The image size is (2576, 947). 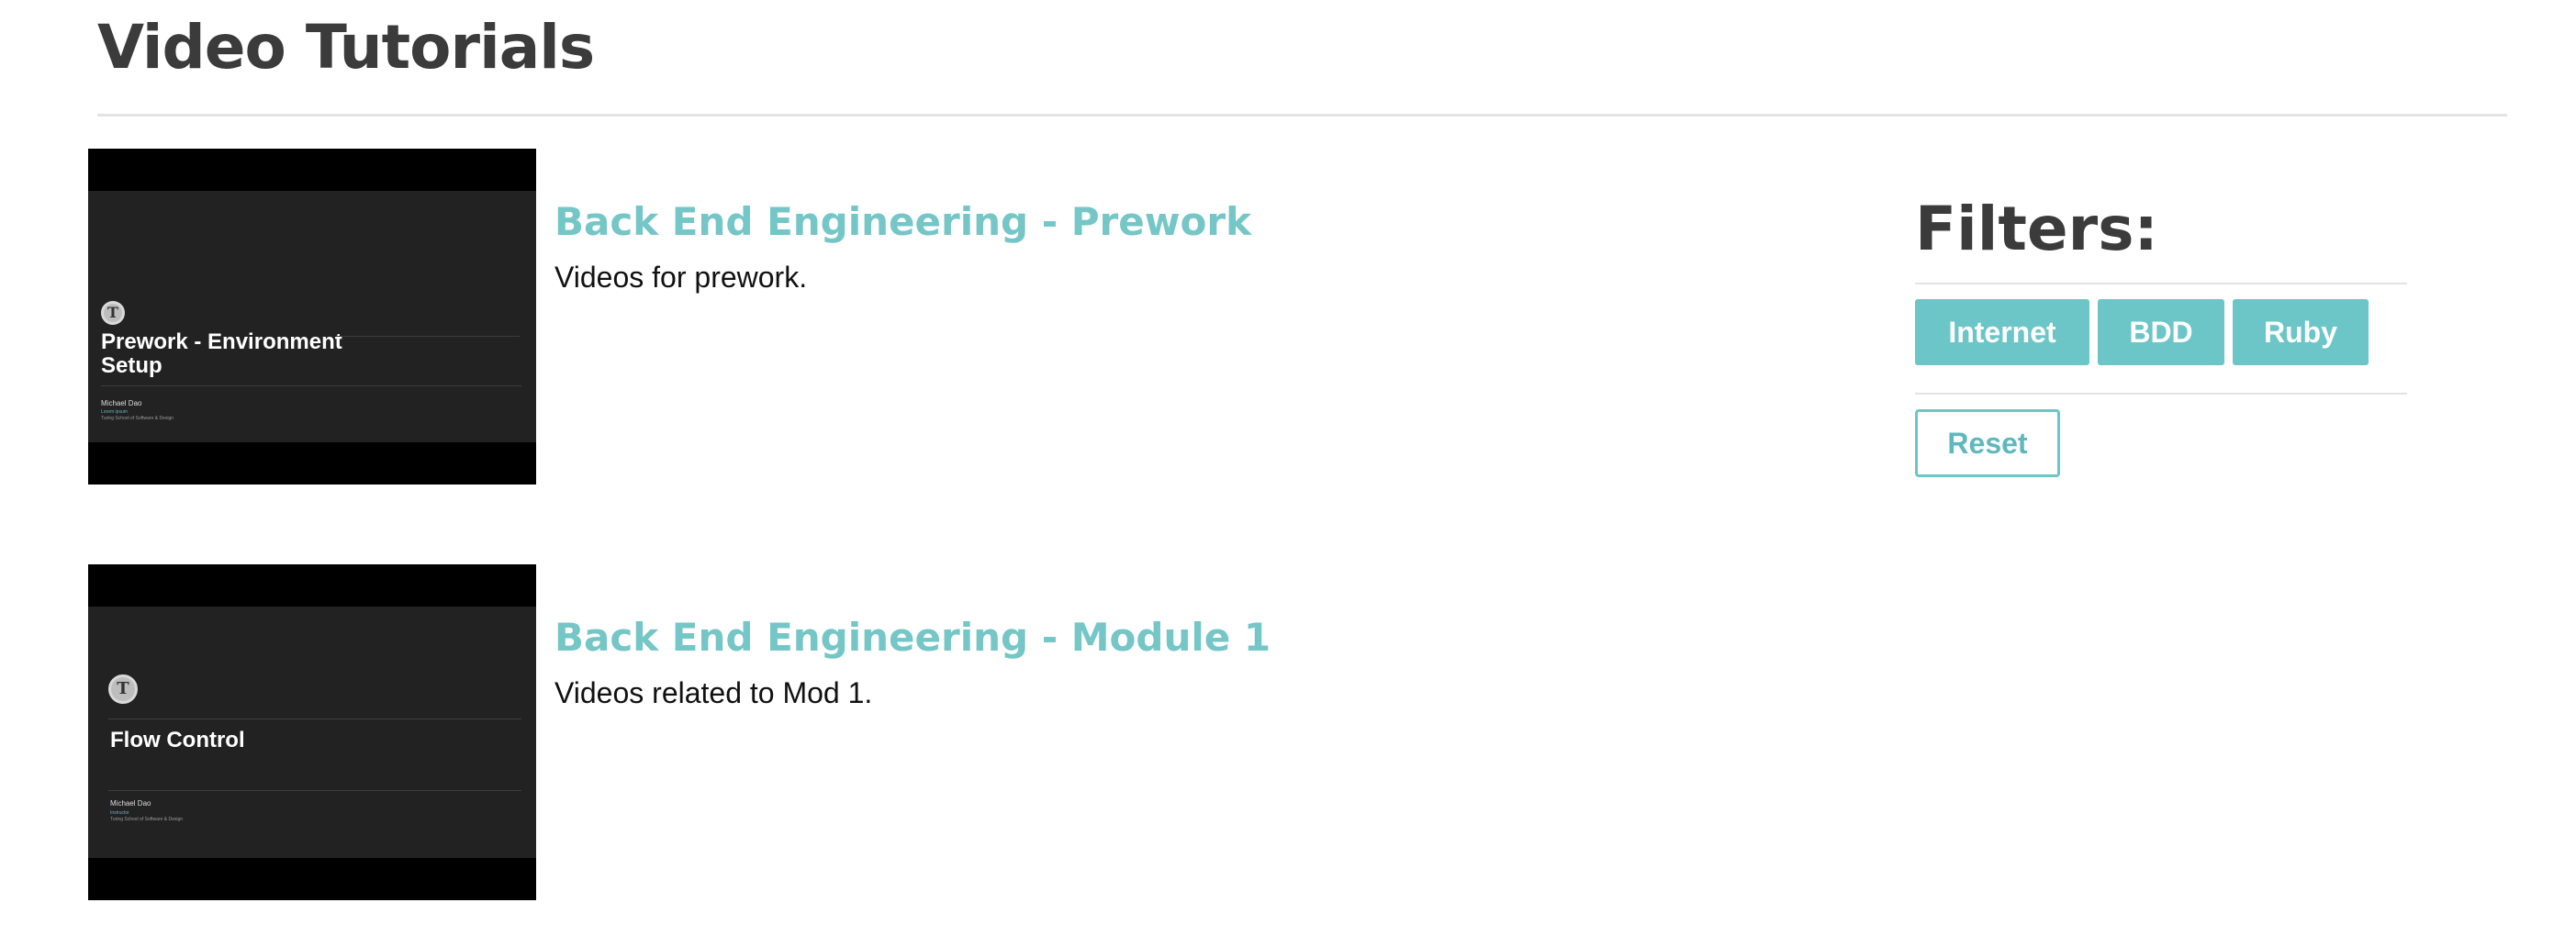 I want to click on filters-heading: Filters:, so click(x=2036, y=229).